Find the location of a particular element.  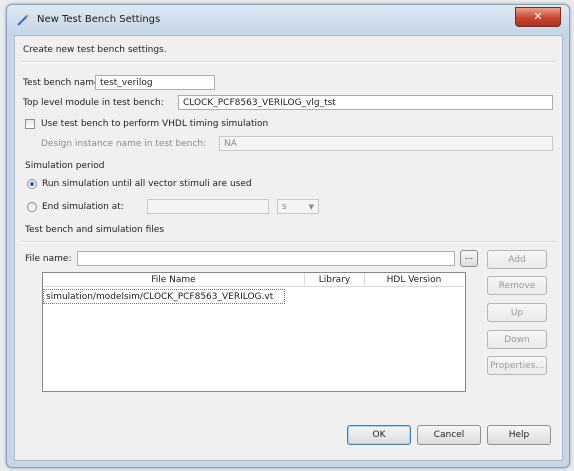

design-instance-label: Design instance name in test bench: is located at coordinates (124, 144).